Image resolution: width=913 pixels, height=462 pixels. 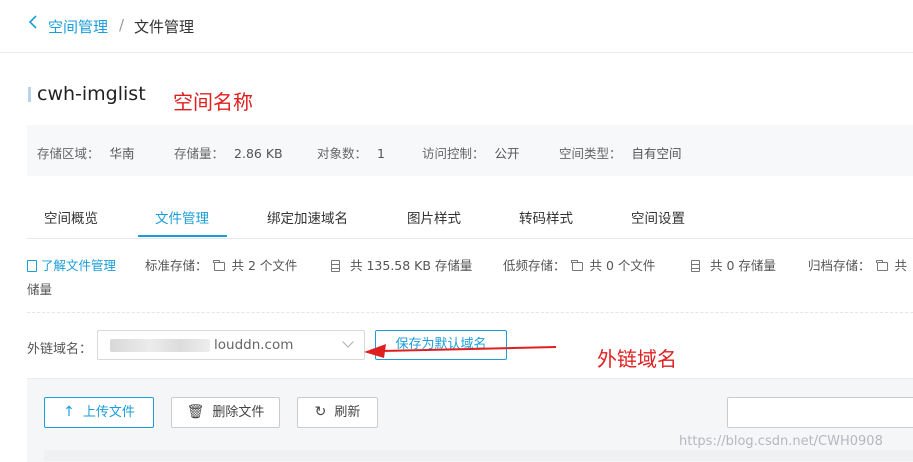 What do you see at coordinates (637, 359) in the screenshot?
I see `domain-annotation: 外链域名` at bounding box center [637, 359].